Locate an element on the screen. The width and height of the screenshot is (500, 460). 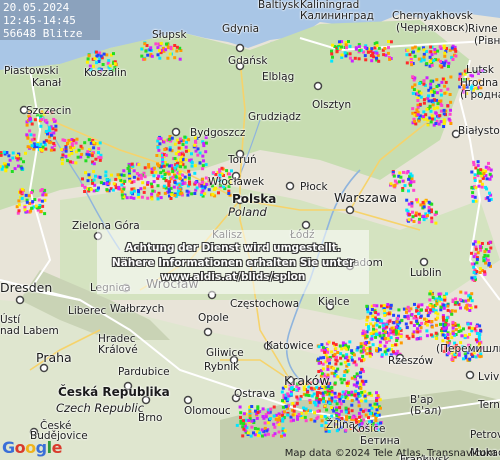
map-copyright: Map data ©2024 Tele Atlas, Transnavicom is located at coordinates (390, 453).